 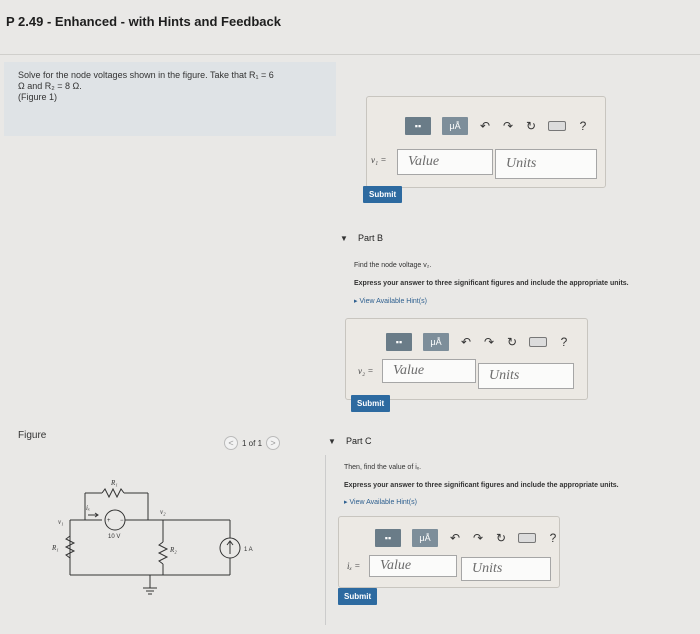 I want to click on source-minus: −, so click(x=122, y=521).